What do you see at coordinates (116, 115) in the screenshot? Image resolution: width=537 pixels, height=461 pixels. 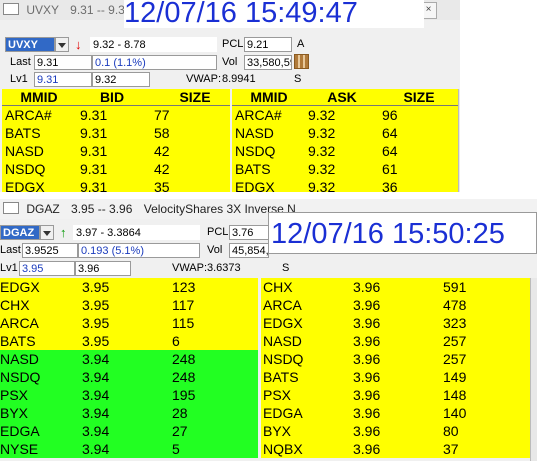 I see `table-row: ARCA# 9.31 77` at bounding box center [116, 115].